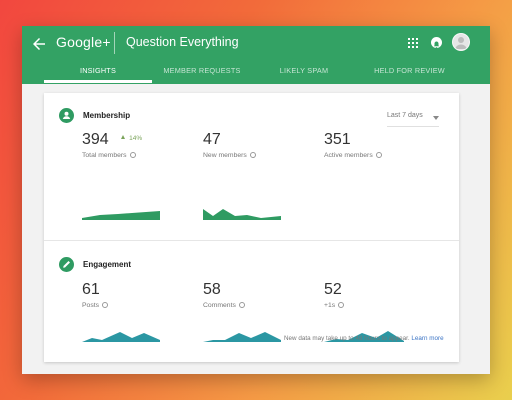 The image size is (512, 400). I want to click on up-arrow-icon, so click(123, 137).